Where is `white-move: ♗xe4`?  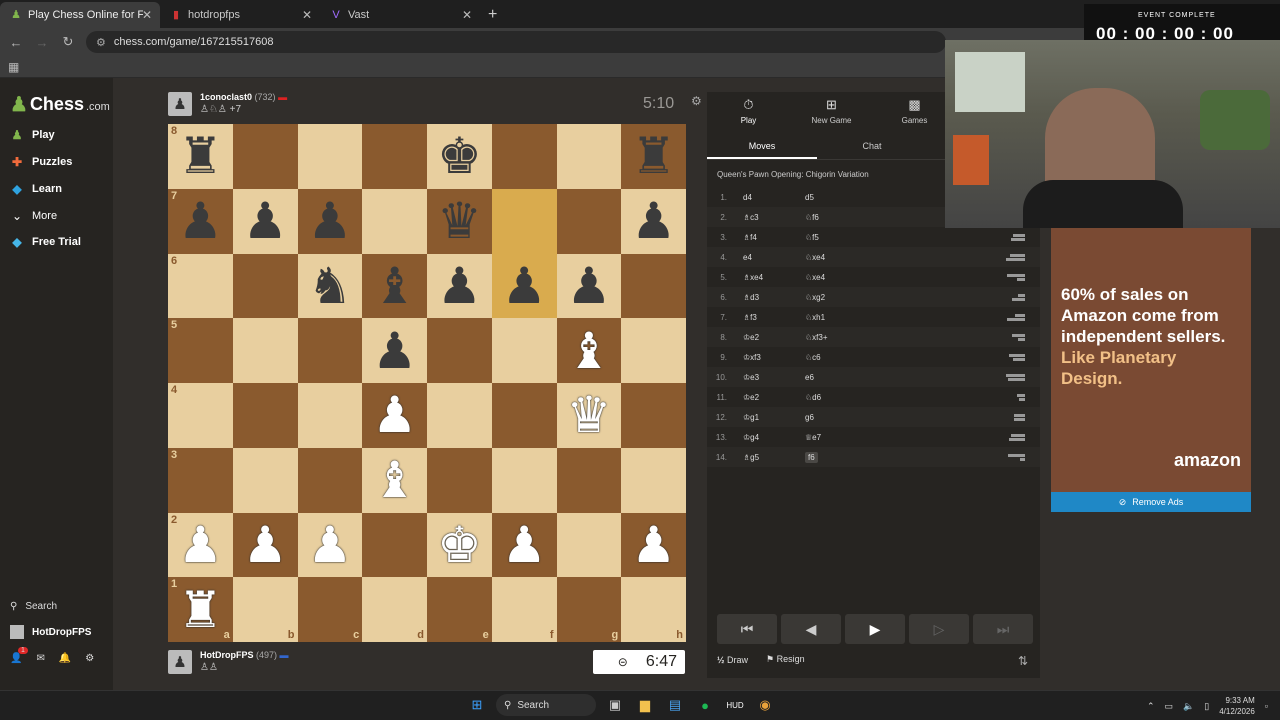
white-move: ♗xe4 is located at coordinates (768, 277).